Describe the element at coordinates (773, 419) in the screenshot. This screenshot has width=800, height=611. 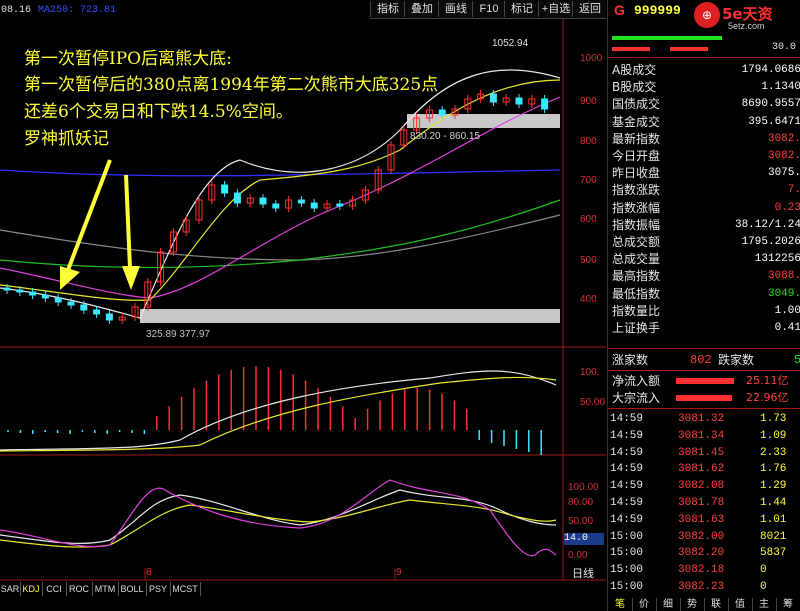
I see `trade-vol: 1.73` at that location.